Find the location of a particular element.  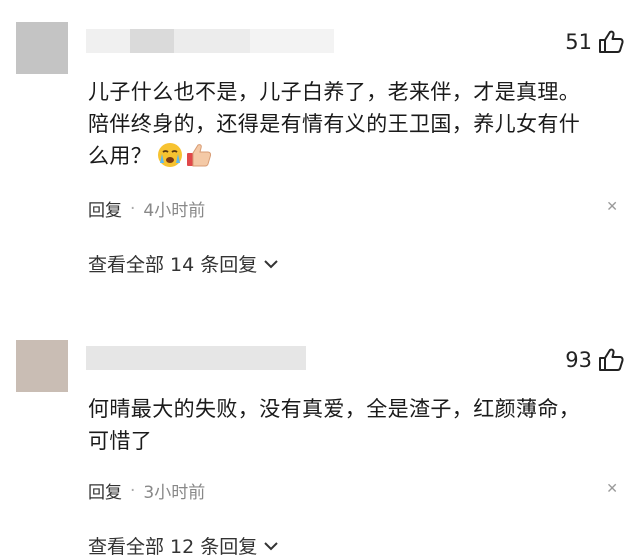

emoji-group is located at coordinates (184, 155).